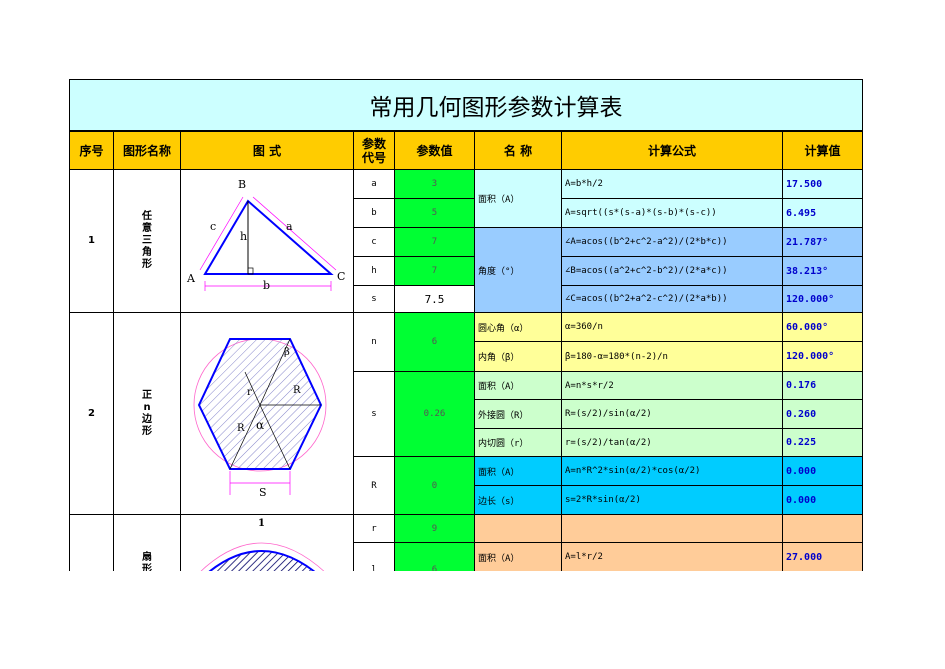  What do you see at coordinates (341, 276) in the screenshot?
I see `vertex-c-label: C` at bounding box center [341, 276].